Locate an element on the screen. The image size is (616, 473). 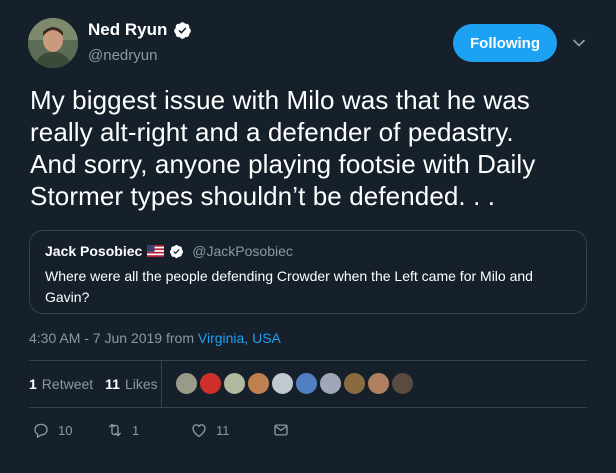
action-bar: 10 1 11 is located at coordinates (182, 432).